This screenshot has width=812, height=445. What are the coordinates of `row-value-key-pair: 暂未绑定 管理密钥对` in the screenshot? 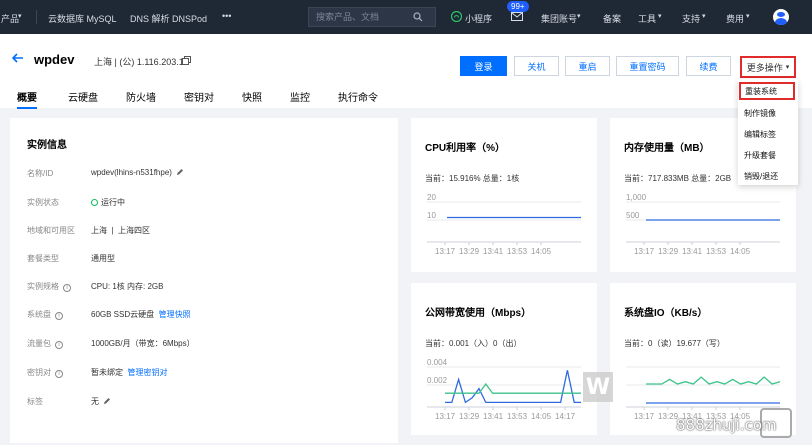 It's located at (129, 372).